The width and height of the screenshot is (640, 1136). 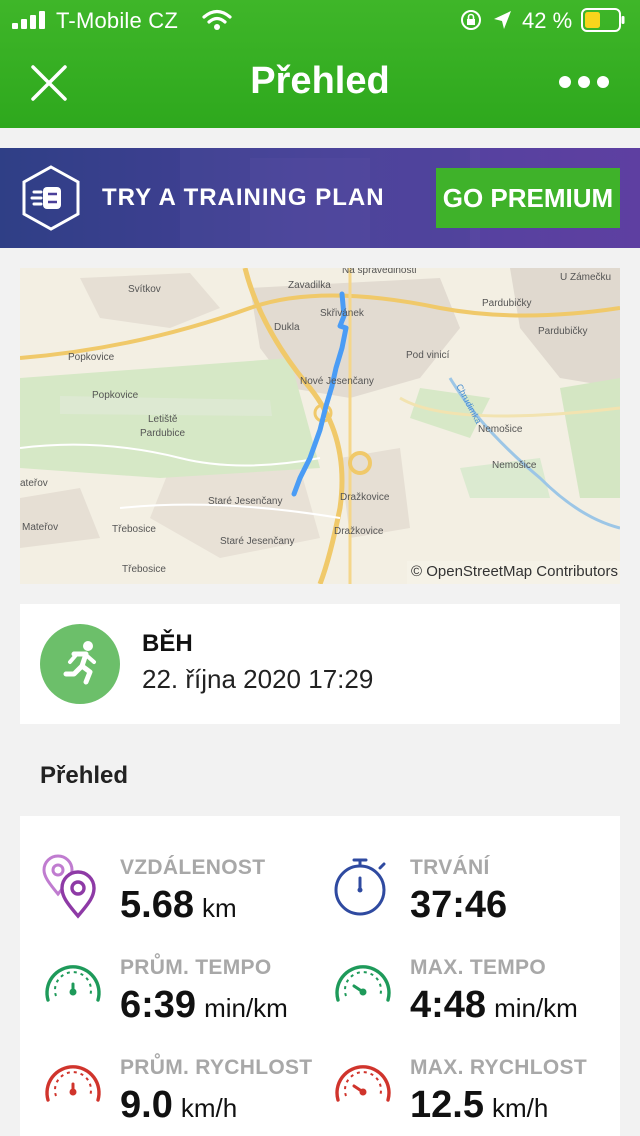 What do you see at coordinates (450, 867) in the screenshot?
I see `stat-label: TRVÁNÍ` at bounding box center [450, 867].